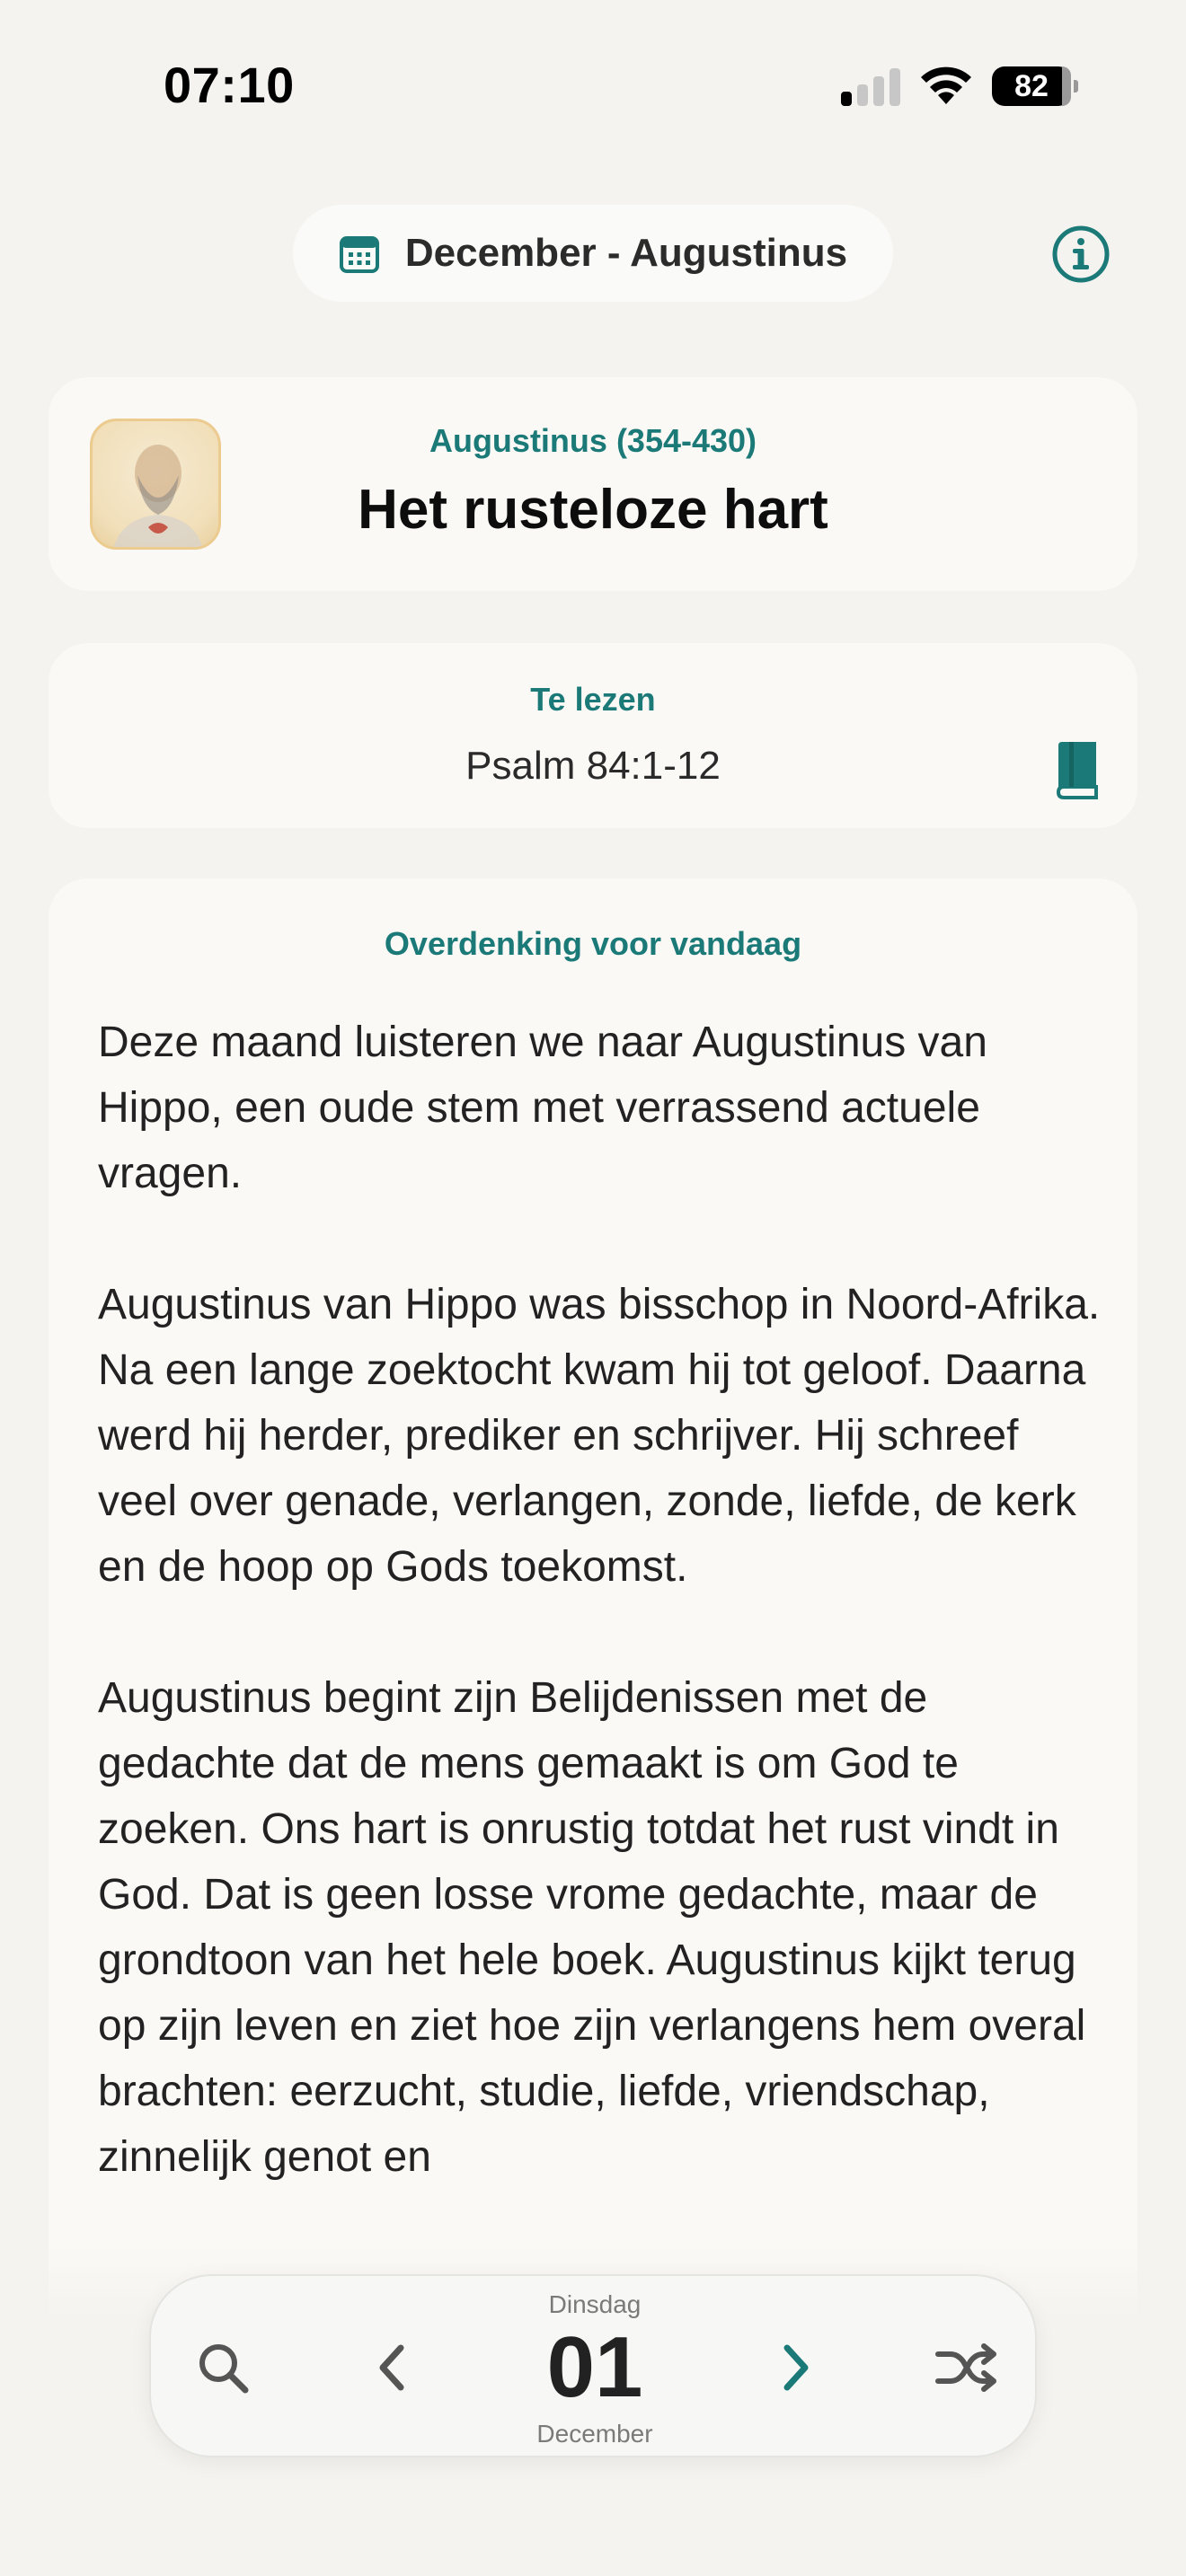 Image resolution: width=1186 pixels, height=2576 pixels. I want to click on previous-day-button, so click(392, 2368).